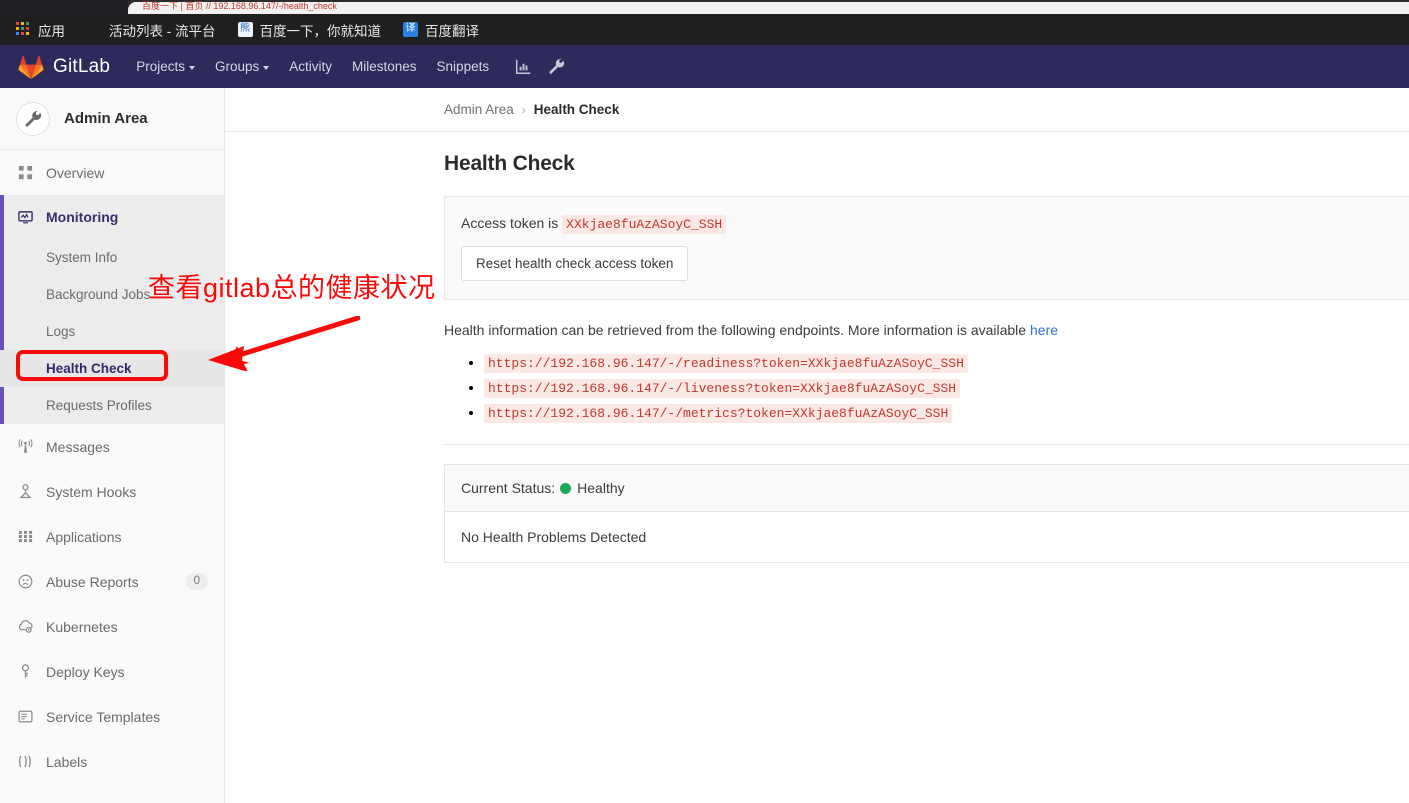 This screenshot has height=803, width=1409. Describe the element at coordinates (112, 446) in the screenshot. I see `sidebar-item-messages: Messages` at that location.